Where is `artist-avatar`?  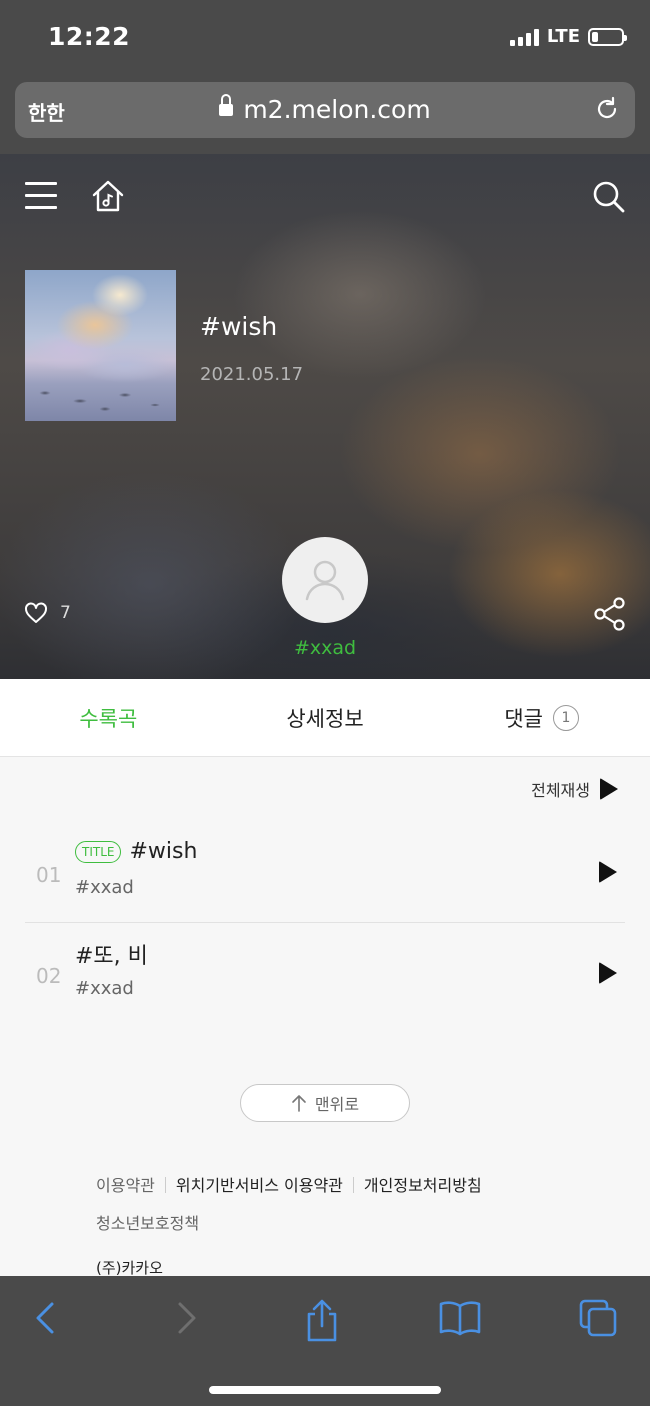
artist-avatar is located at coordinates (325, 580).